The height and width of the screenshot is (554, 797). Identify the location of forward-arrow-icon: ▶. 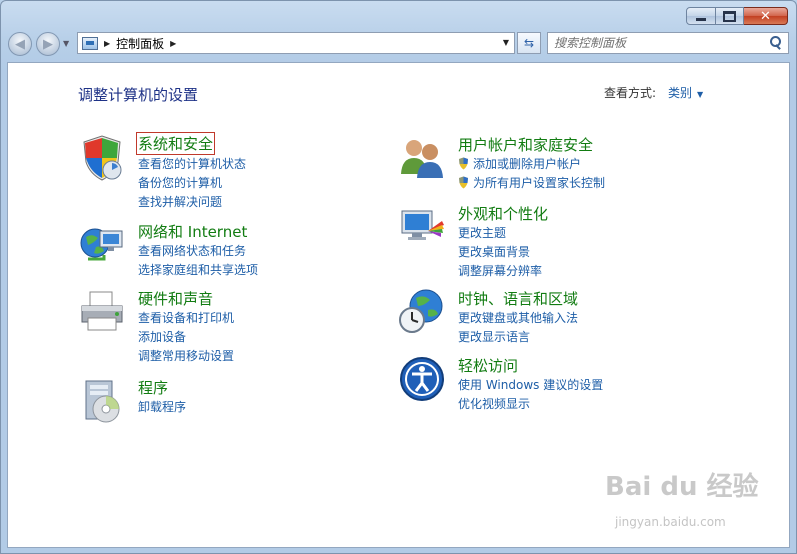
(48, 44).